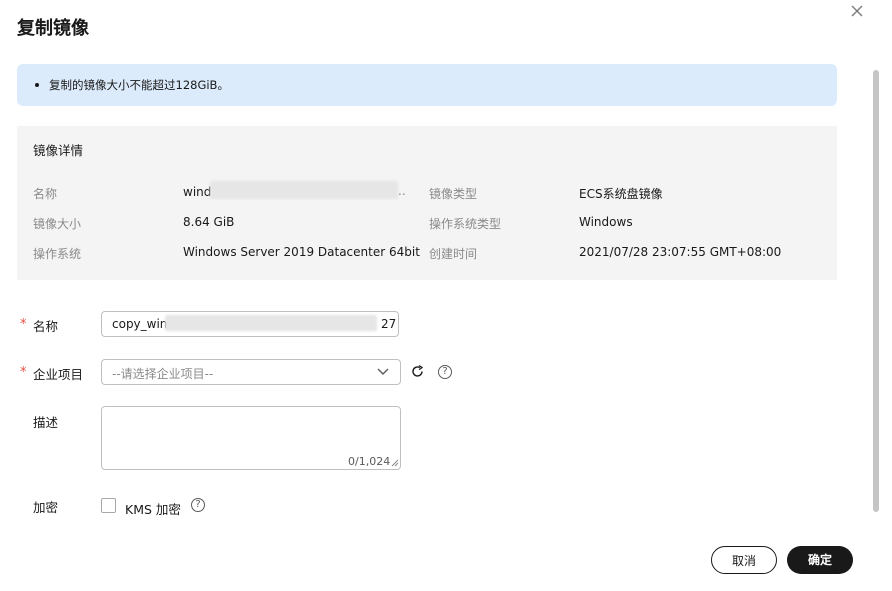  I want to click on kms-encryption-checkbox, so click(108, 505).